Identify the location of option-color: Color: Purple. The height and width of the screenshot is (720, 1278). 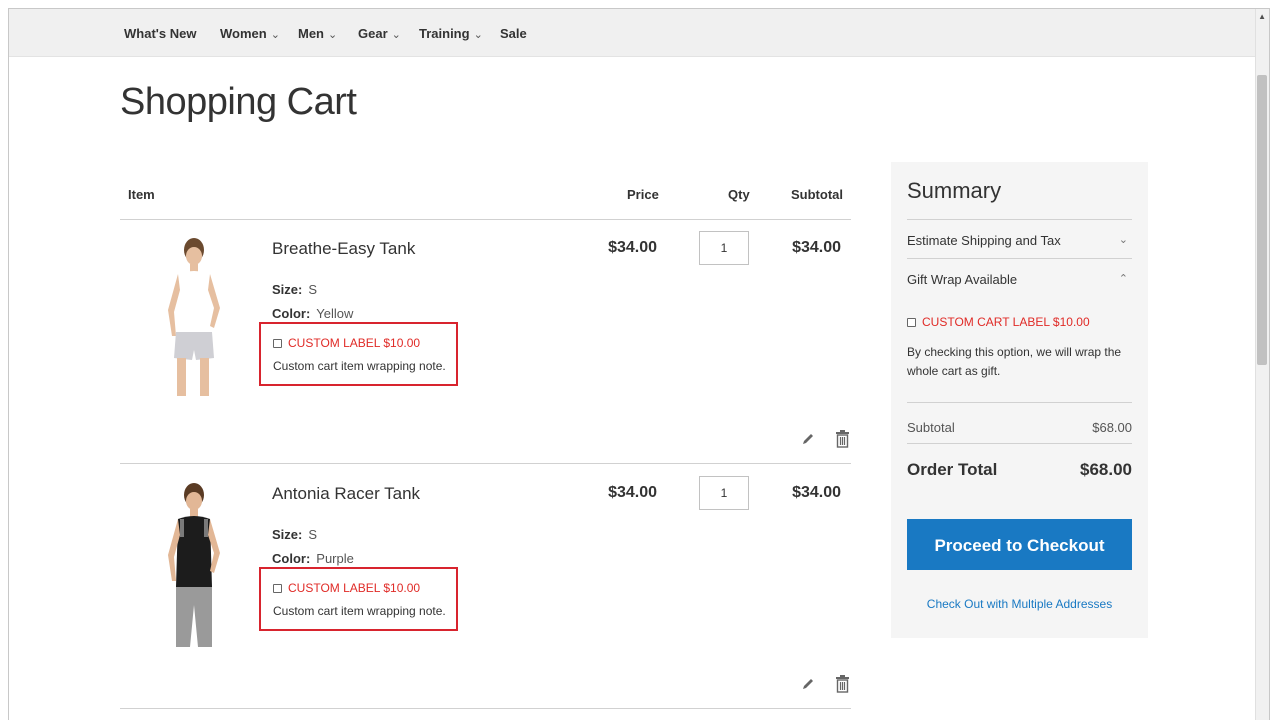
(313, 558).